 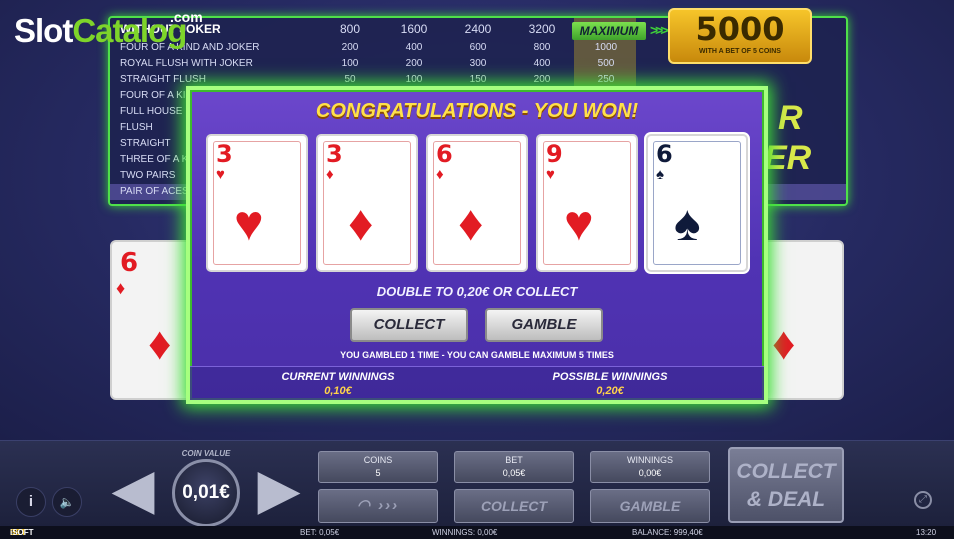 I want to click on status-time: 13:20, so click(x=926, y=532).